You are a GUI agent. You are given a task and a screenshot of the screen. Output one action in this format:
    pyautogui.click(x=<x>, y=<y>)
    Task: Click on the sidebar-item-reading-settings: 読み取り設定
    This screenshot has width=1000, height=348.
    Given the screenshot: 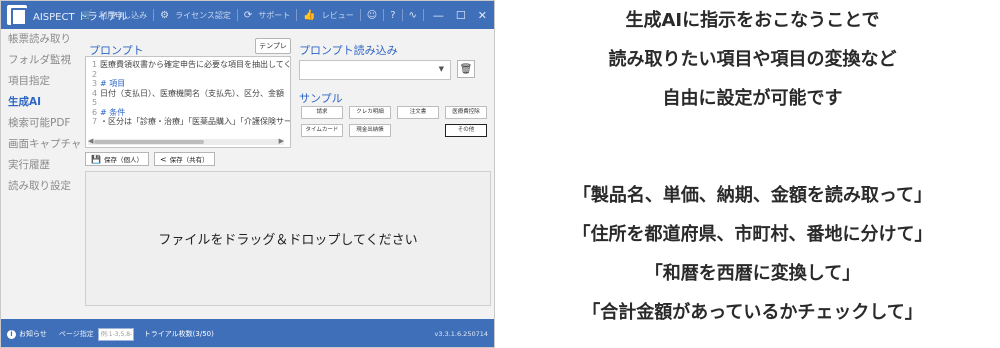 What is the action you would take?
    pyautogui.click(x=39, y=186)
    